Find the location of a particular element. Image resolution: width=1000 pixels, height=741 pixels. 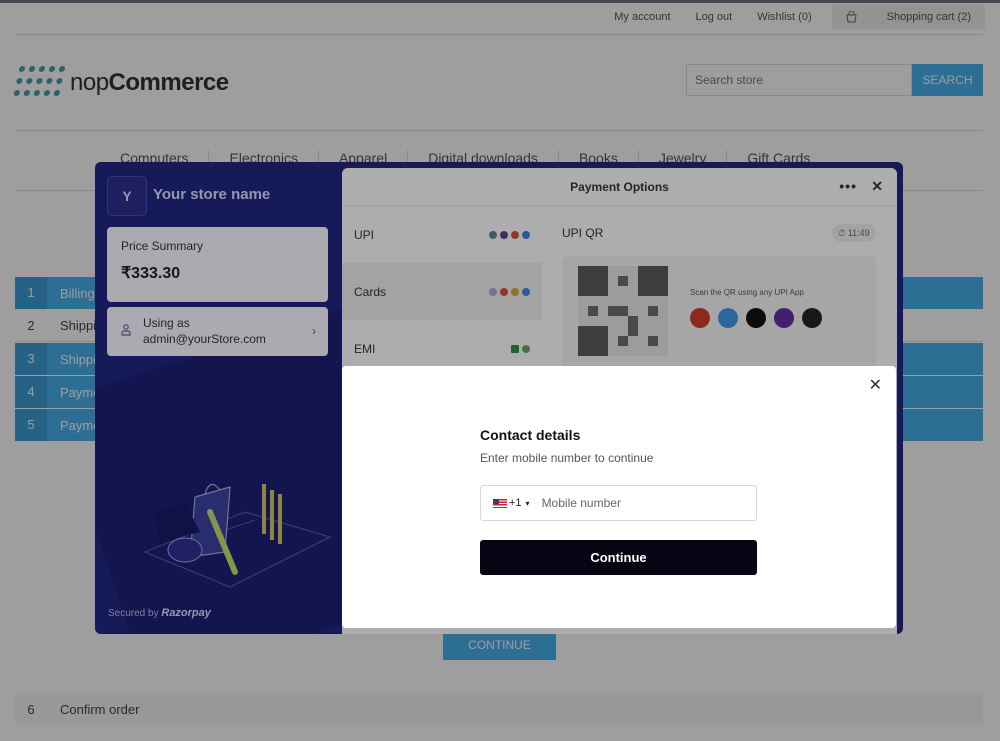

phone-field: +1 ▾ is located at coordinates (618, 503).